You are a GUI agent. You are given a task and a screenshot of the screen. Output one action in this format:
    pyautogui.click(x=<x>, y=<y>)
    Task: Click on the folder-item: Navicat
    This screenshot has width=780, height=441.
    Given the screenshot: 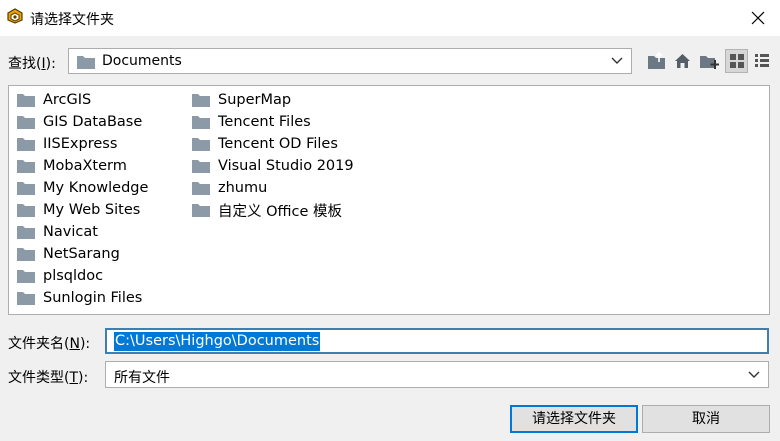 What is the action you would take?
    pyautogui.click(x=82, y=232)
    